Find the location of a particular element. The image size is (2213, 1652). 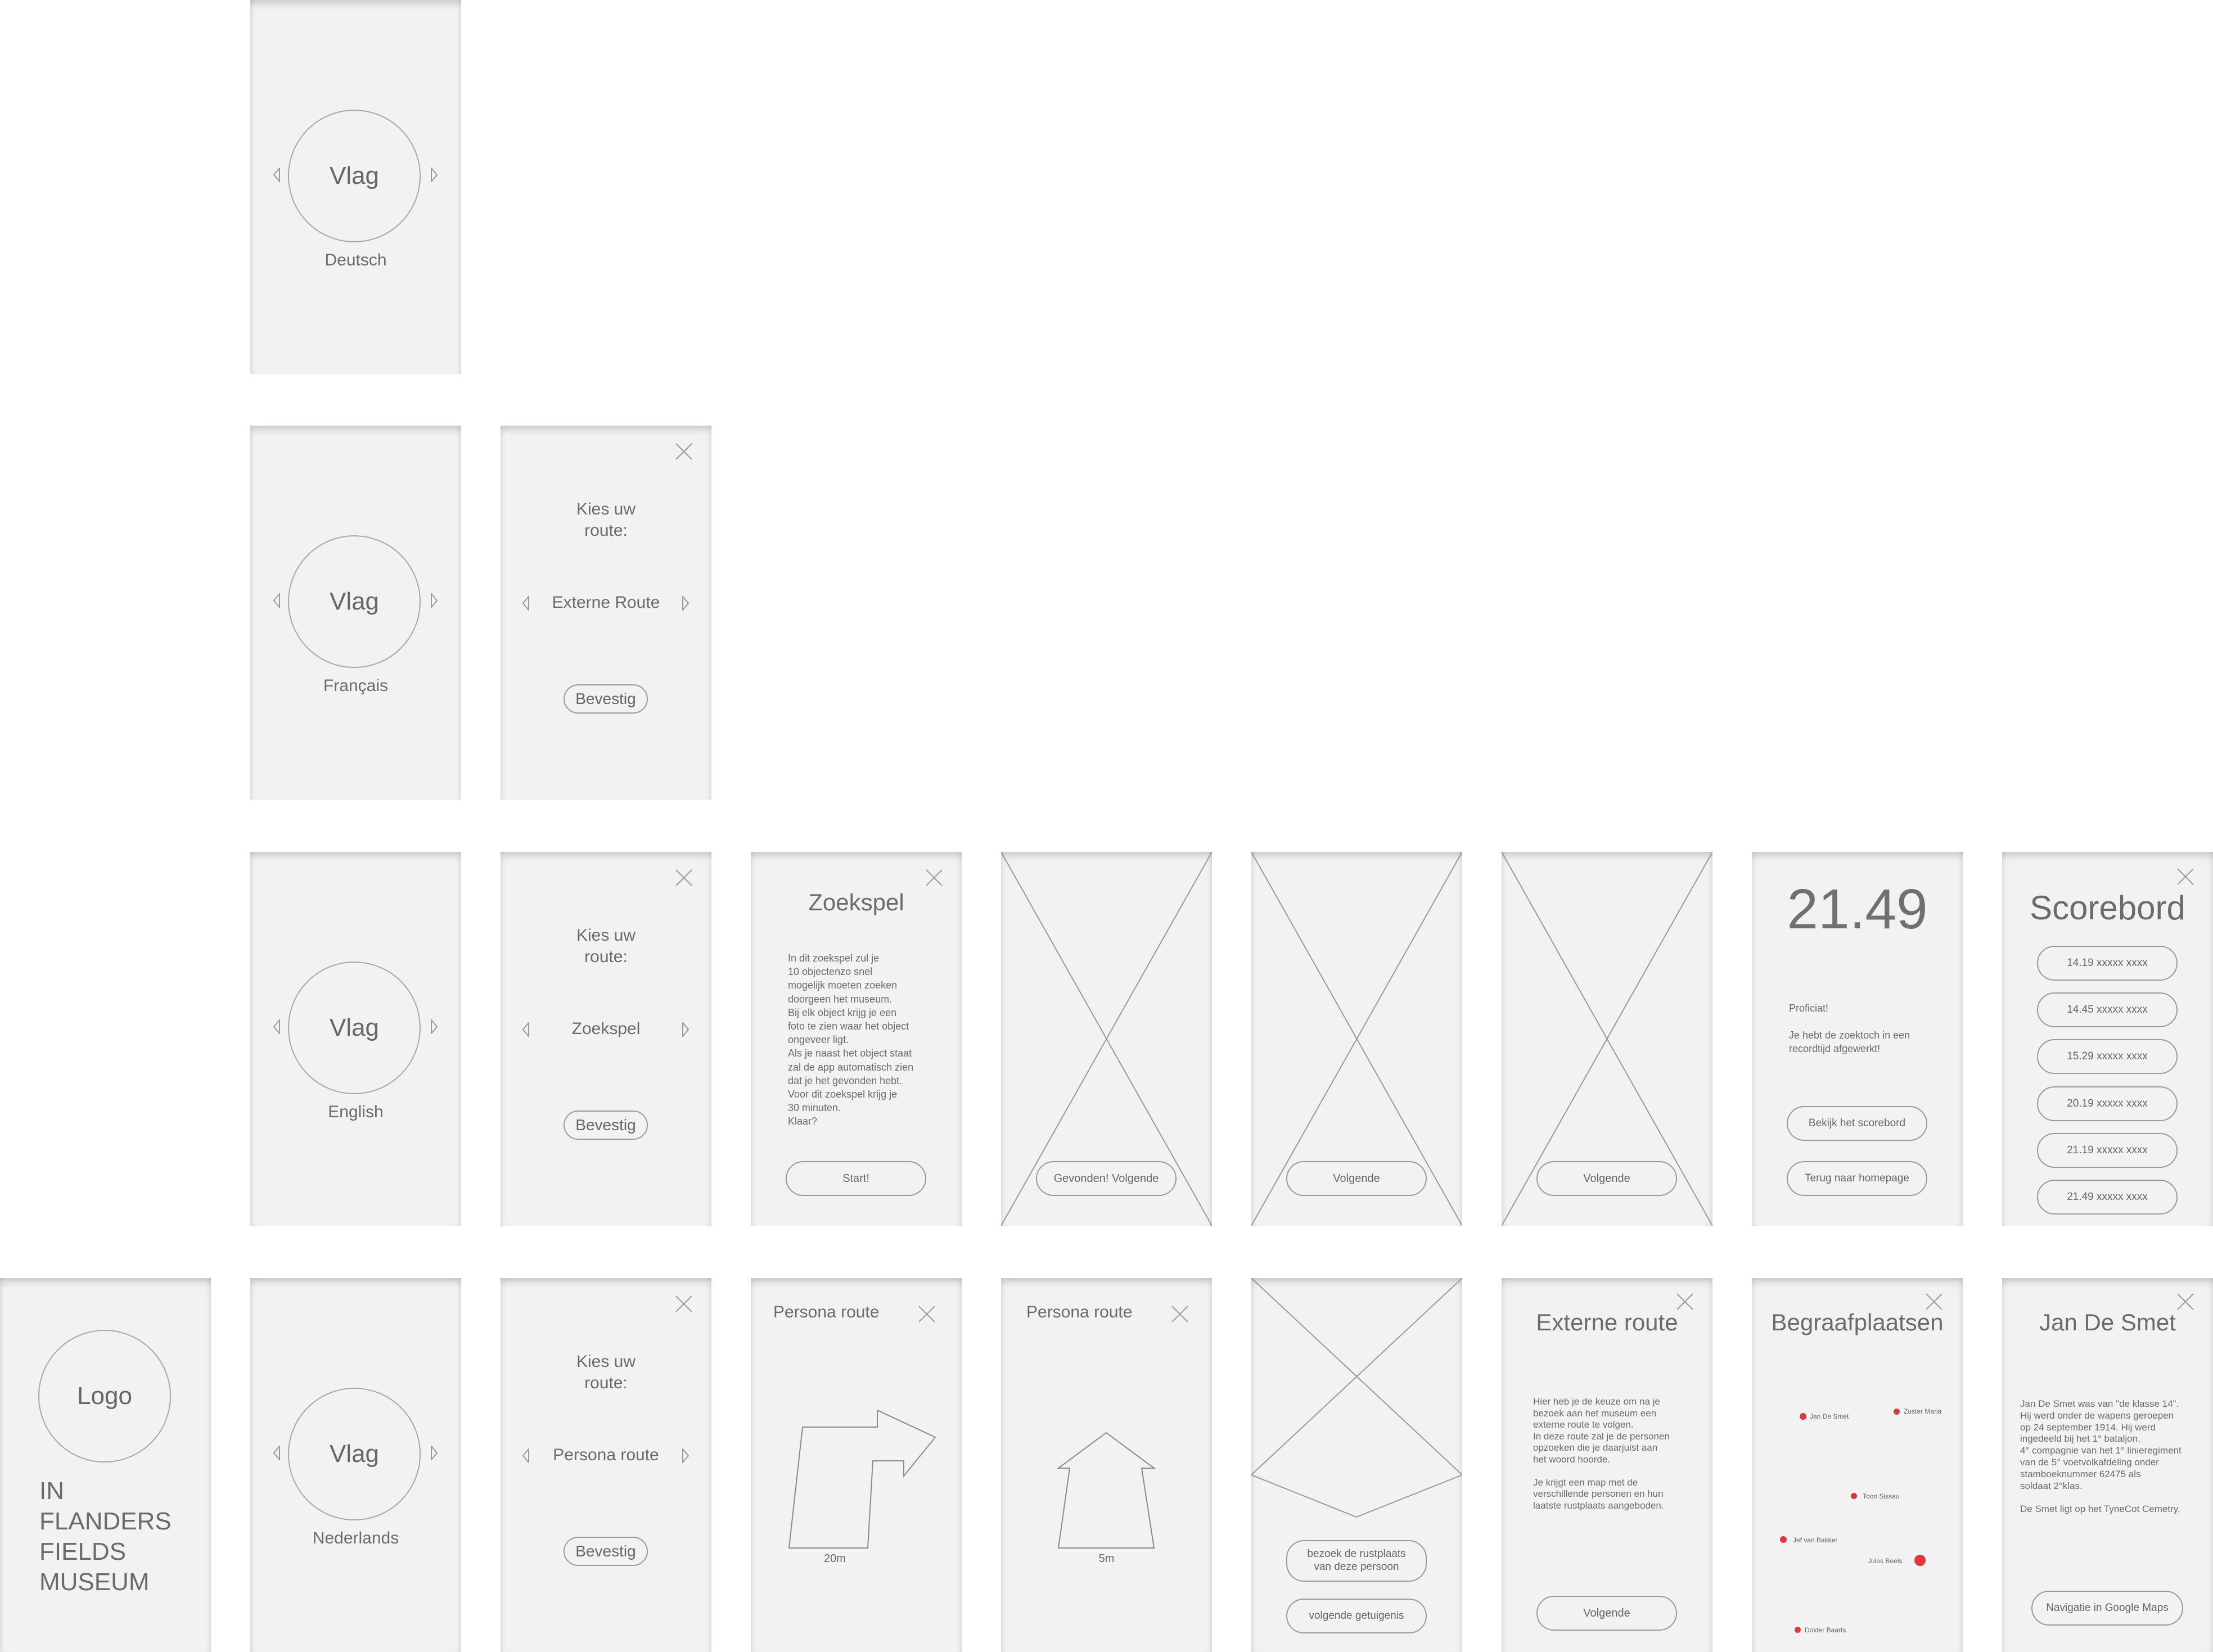

language-label: Deutsch is located at coordinates (356, 260).